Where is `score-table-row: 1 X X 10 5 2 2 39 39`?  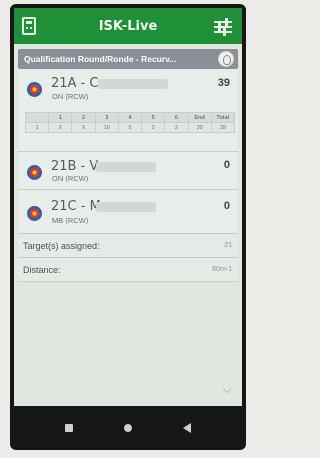 score-table-row: 1 X X 10 5 2 2 39 39 is located at coordinates (130, 127).